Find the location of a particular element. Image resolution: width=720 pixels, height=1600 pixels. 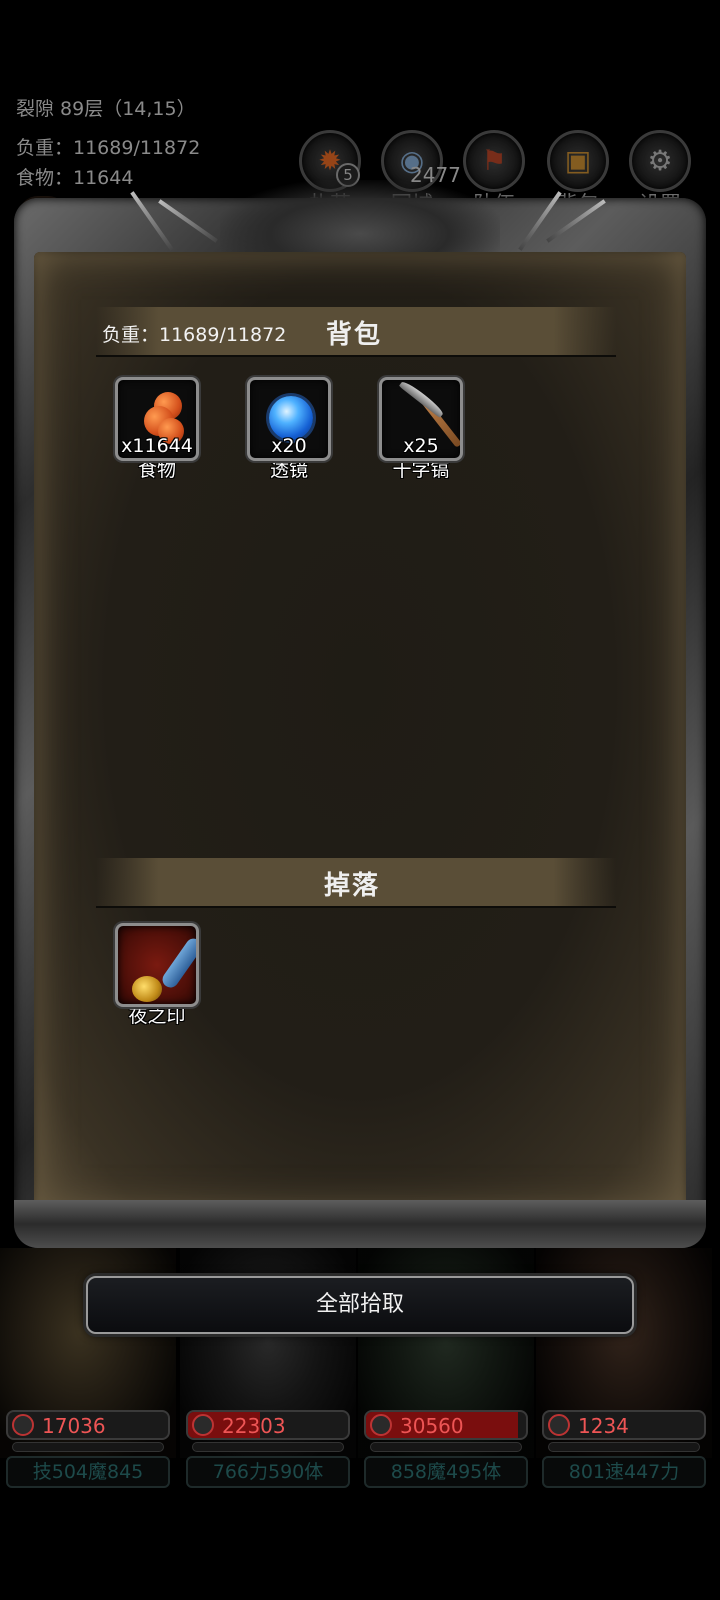

hp-bar: 1234 is located at coordinates (624, 1425).